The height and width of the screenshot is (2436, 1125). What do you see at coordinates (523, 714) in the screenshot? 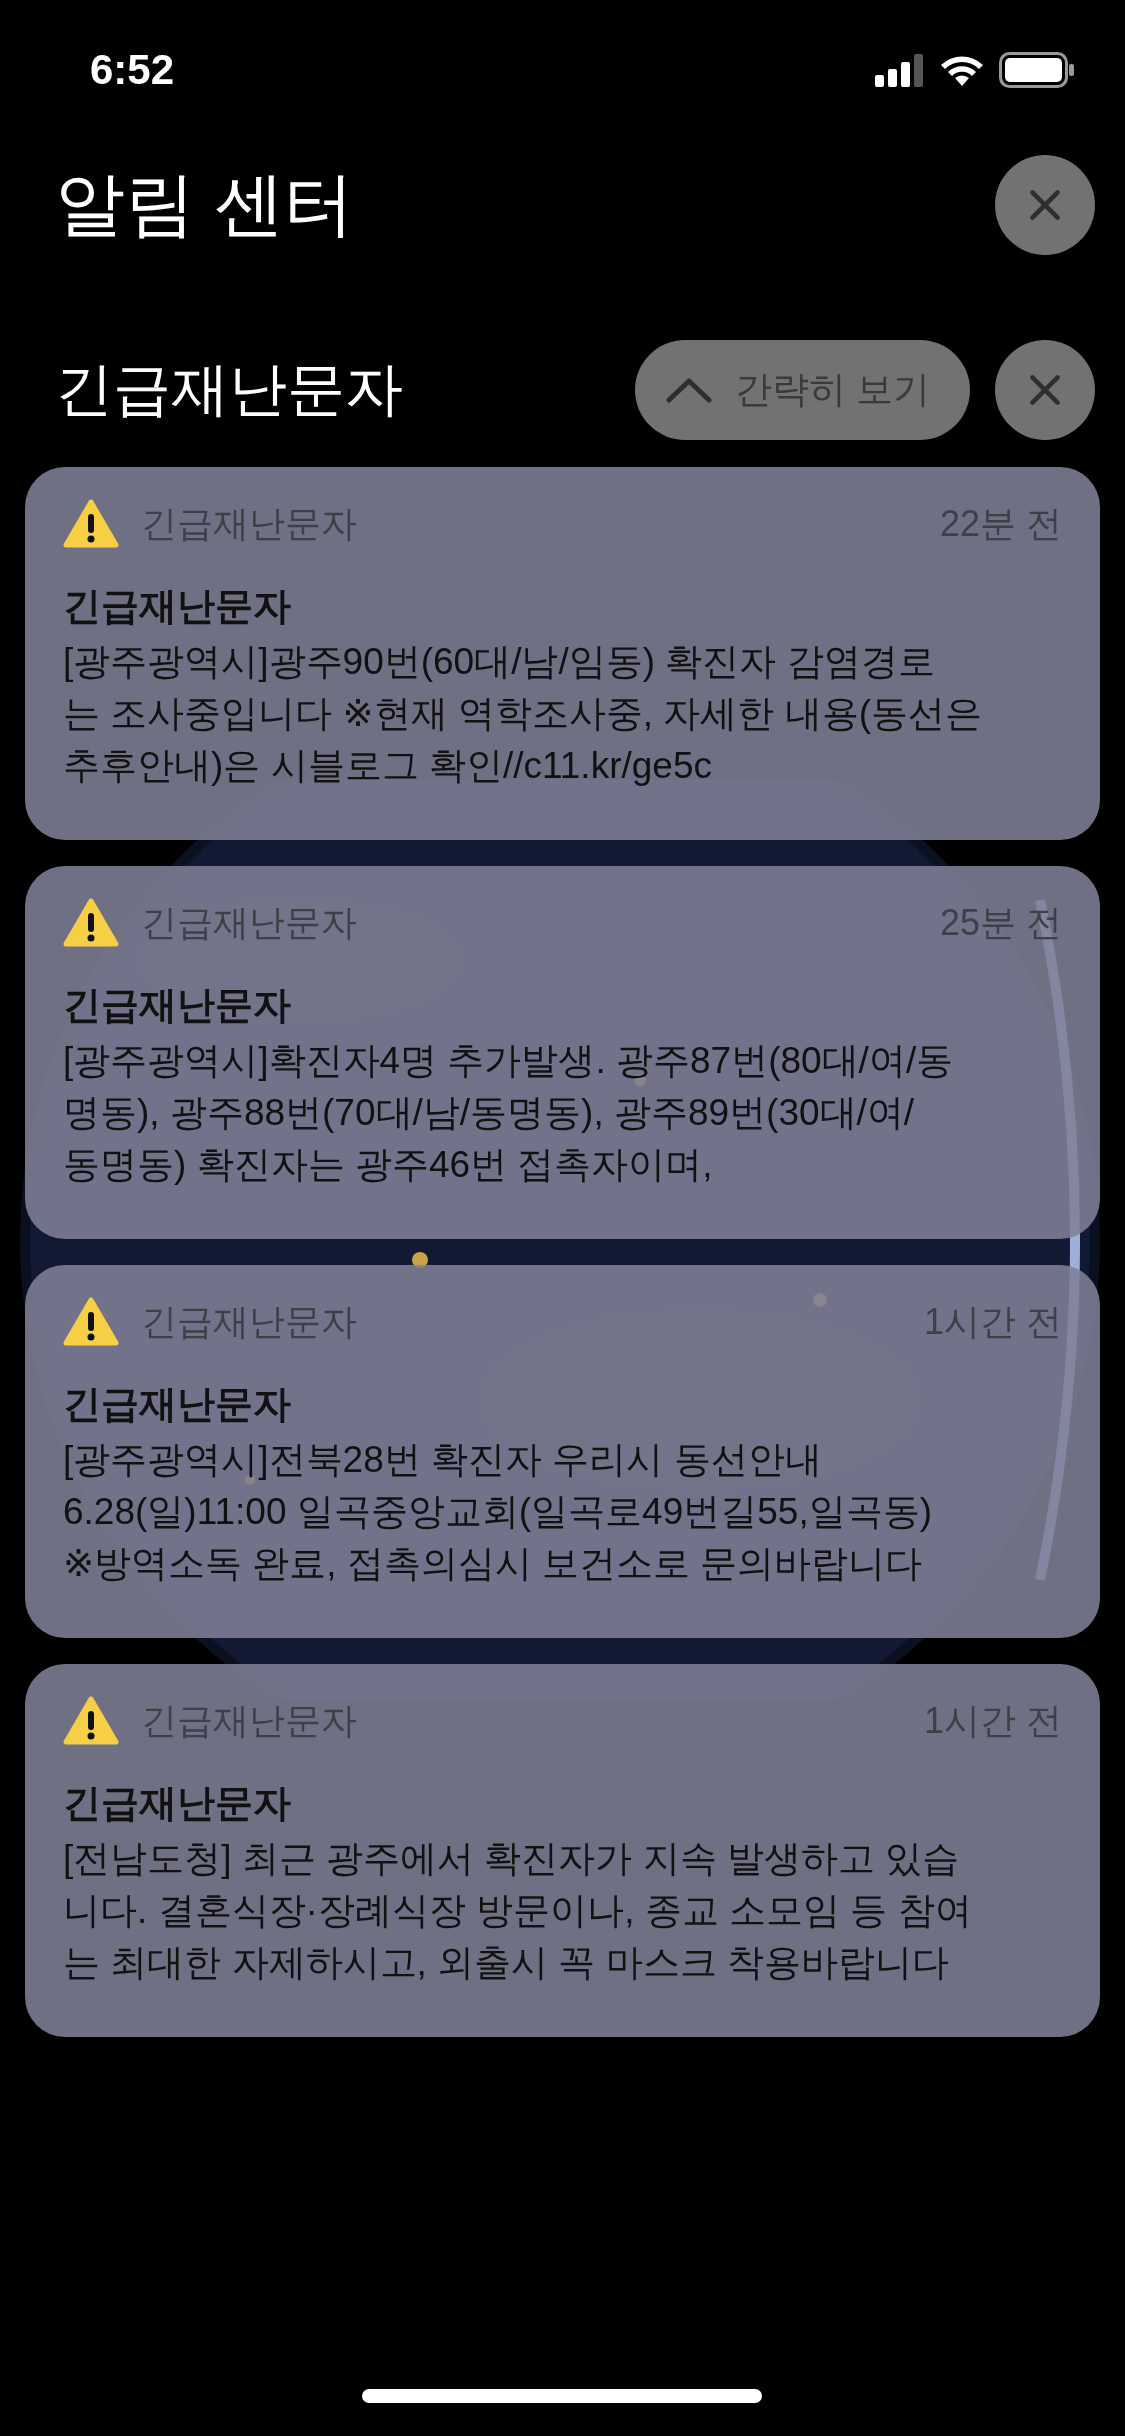
I see `notification-body: [광주광역시]광주90번(60대/남/임동) 확진자 감염경로 는 조사중입니다 ※현재 역학조사중, 자세한 내용(동선은 추후안내)은 시블로그 확인//c11.kr/ge5c` at bounding box center [523, 714].